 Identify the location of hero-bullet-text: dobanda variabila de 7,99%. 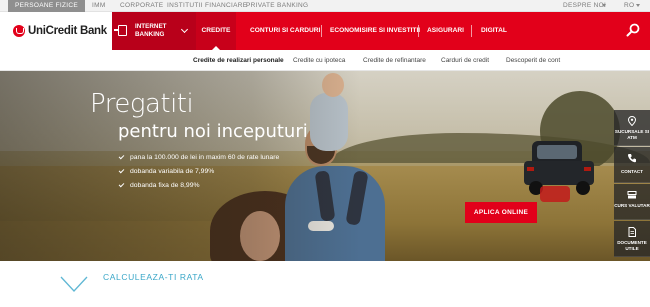
(172, 171).